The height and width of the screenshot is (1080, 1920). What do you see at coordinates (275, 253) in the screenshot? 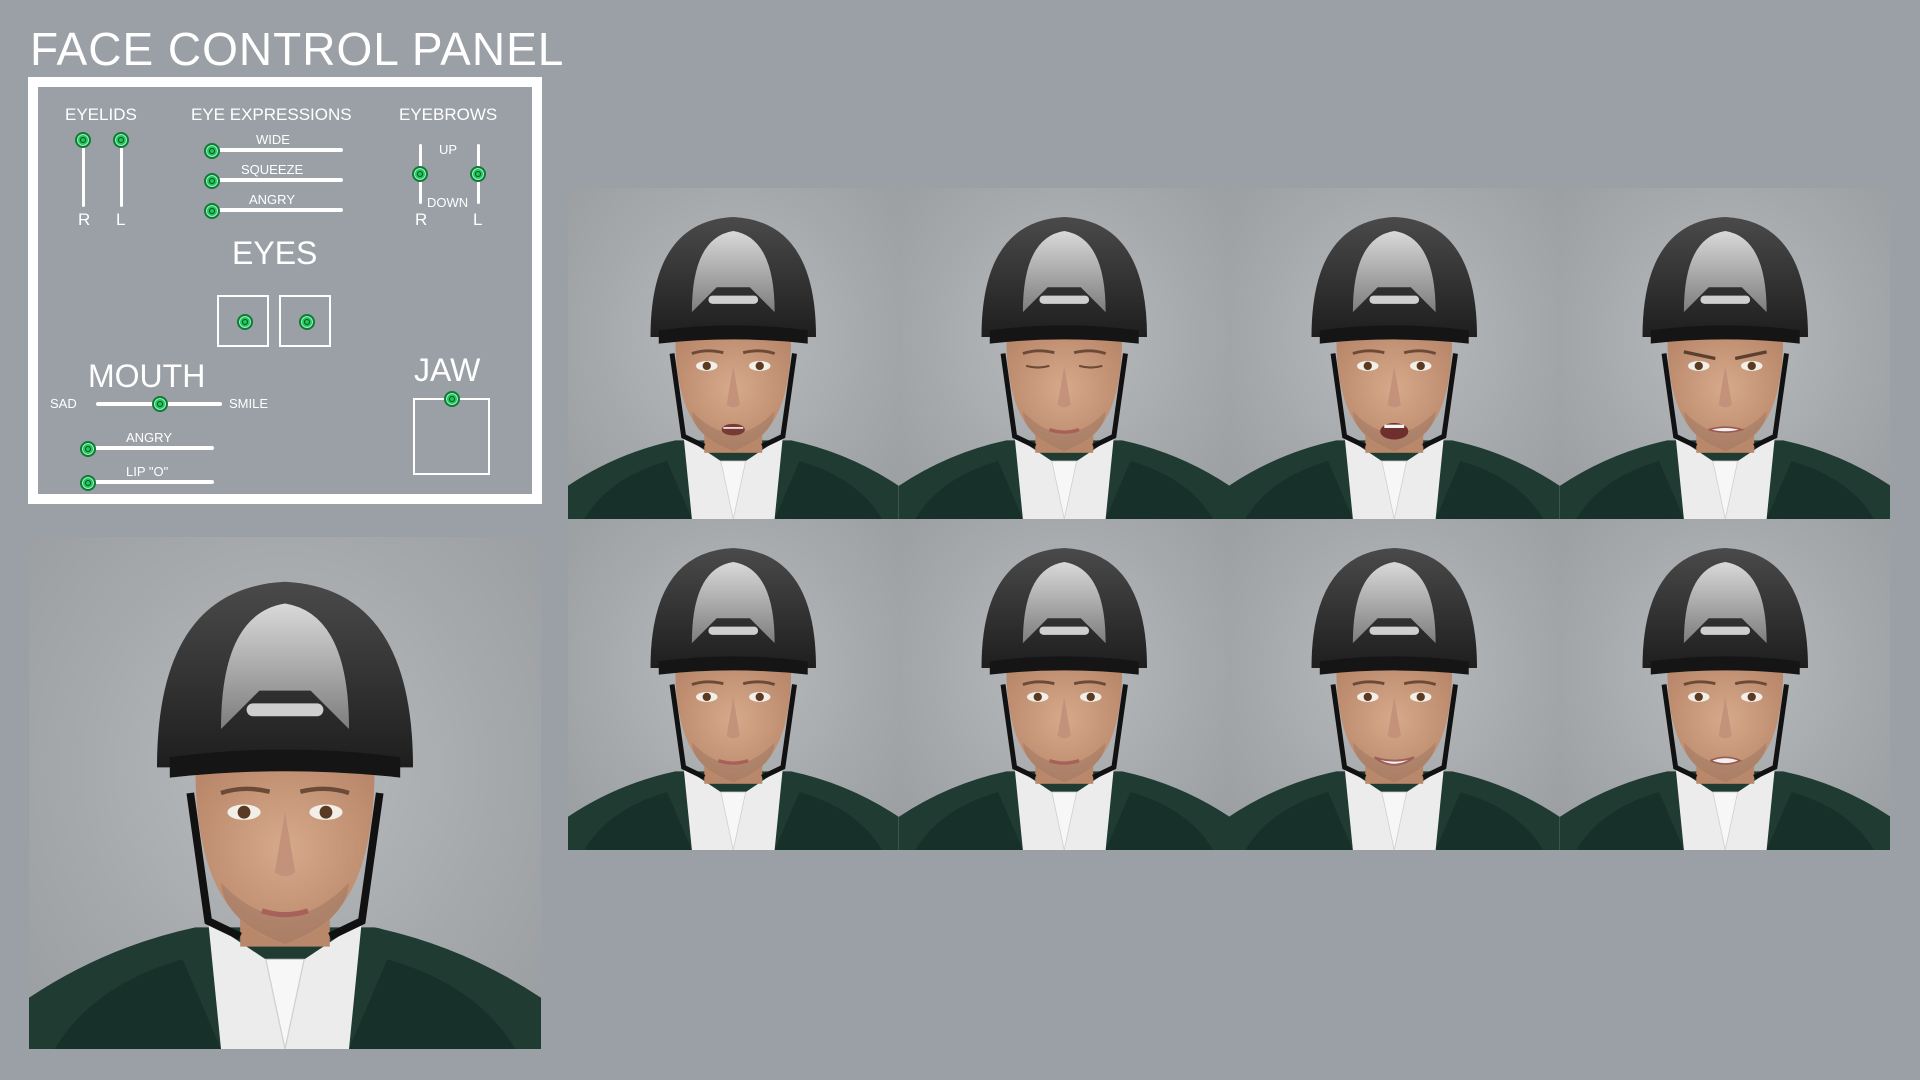
I see `eyes-label: EYES` at bounding box center [275, 253].